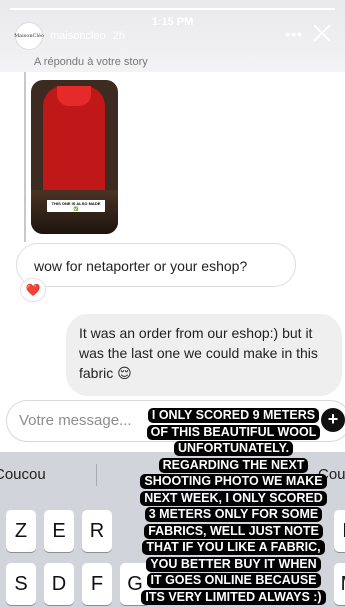  What do you see at coordinates (21, 584) in the screenshot?
I see `key-s: S` at bounding box center [21, 584].